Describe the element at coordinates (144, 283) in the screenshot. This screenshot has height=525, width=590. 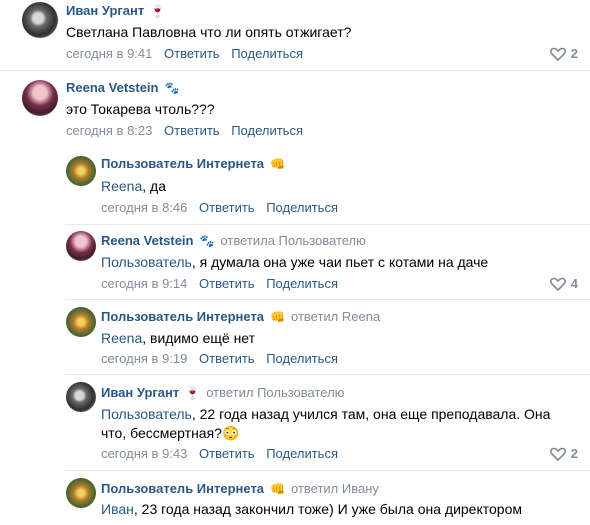
I see `comment-time: сегодня в 9:14` at that location.